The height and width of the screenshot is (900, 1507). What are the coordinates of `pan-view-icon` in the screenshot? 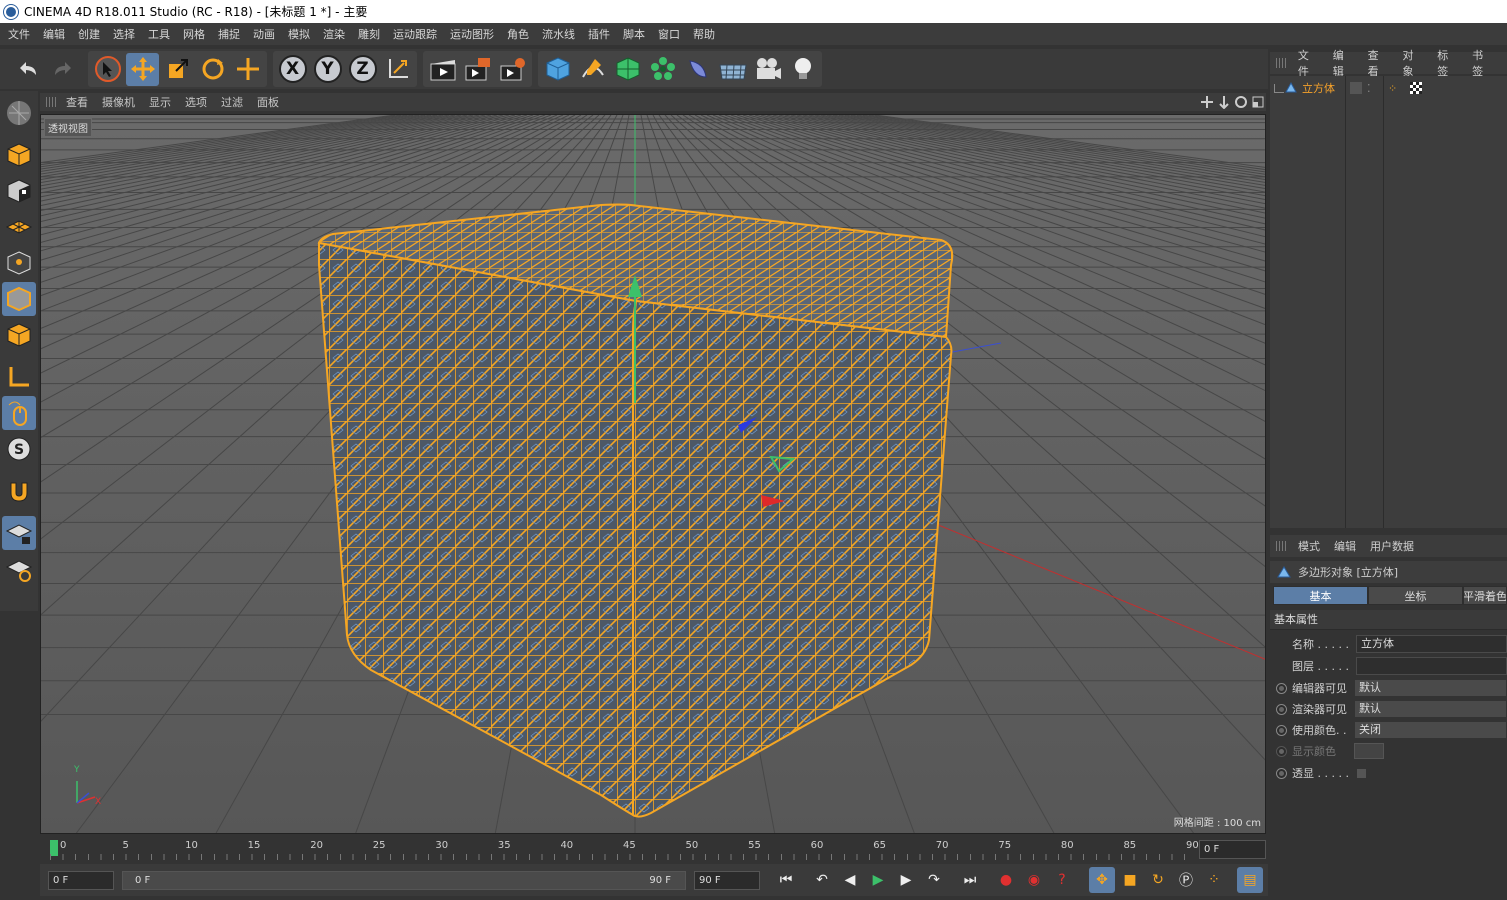 It's located at (1207, 102).